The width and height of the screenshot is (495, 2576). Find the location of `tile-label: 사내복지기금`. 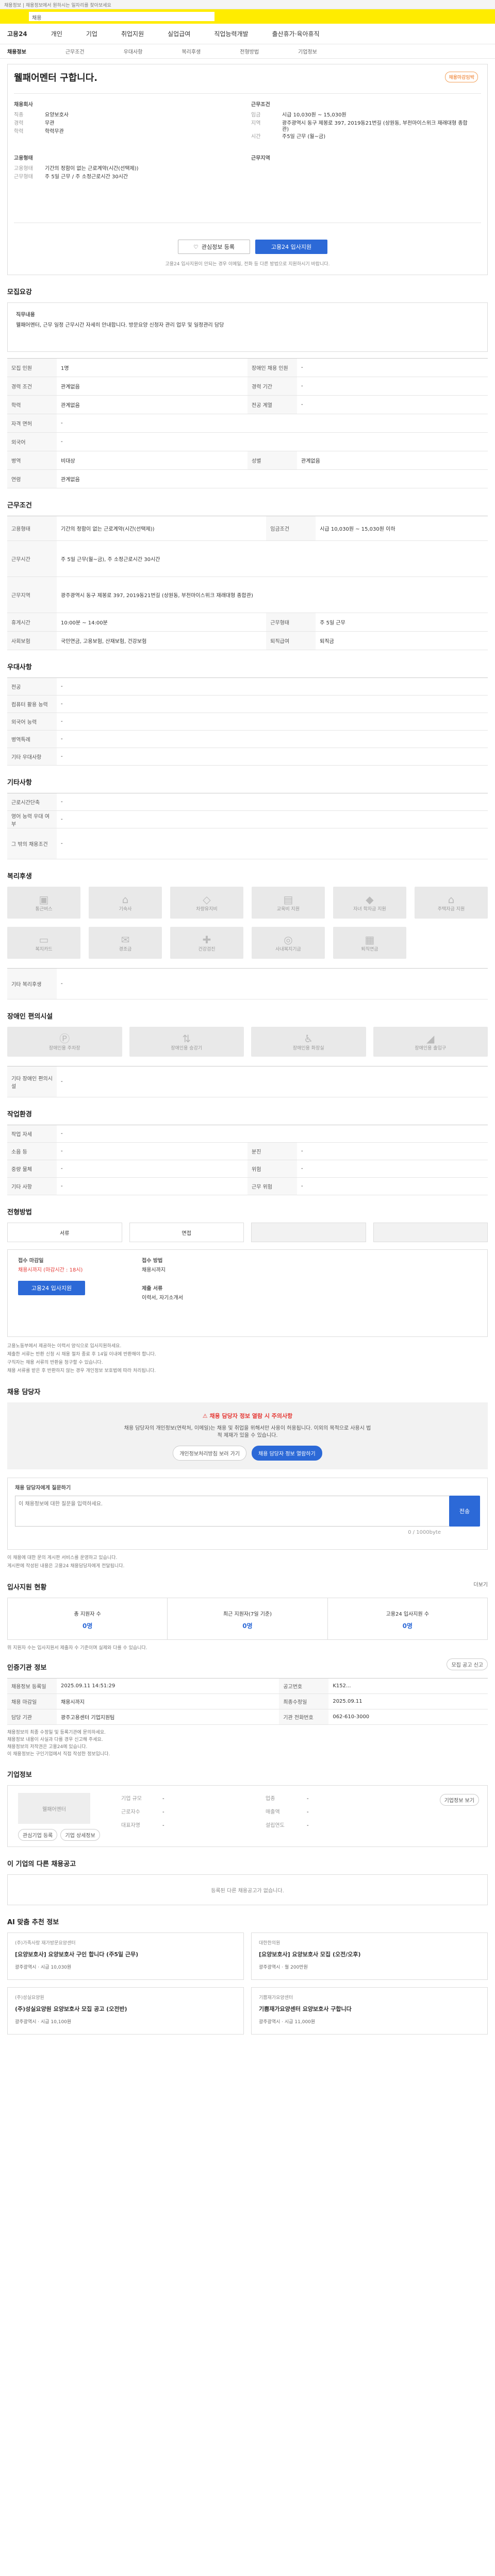

tile-label: 사내복지기금 is located at coordinates (288, 949).